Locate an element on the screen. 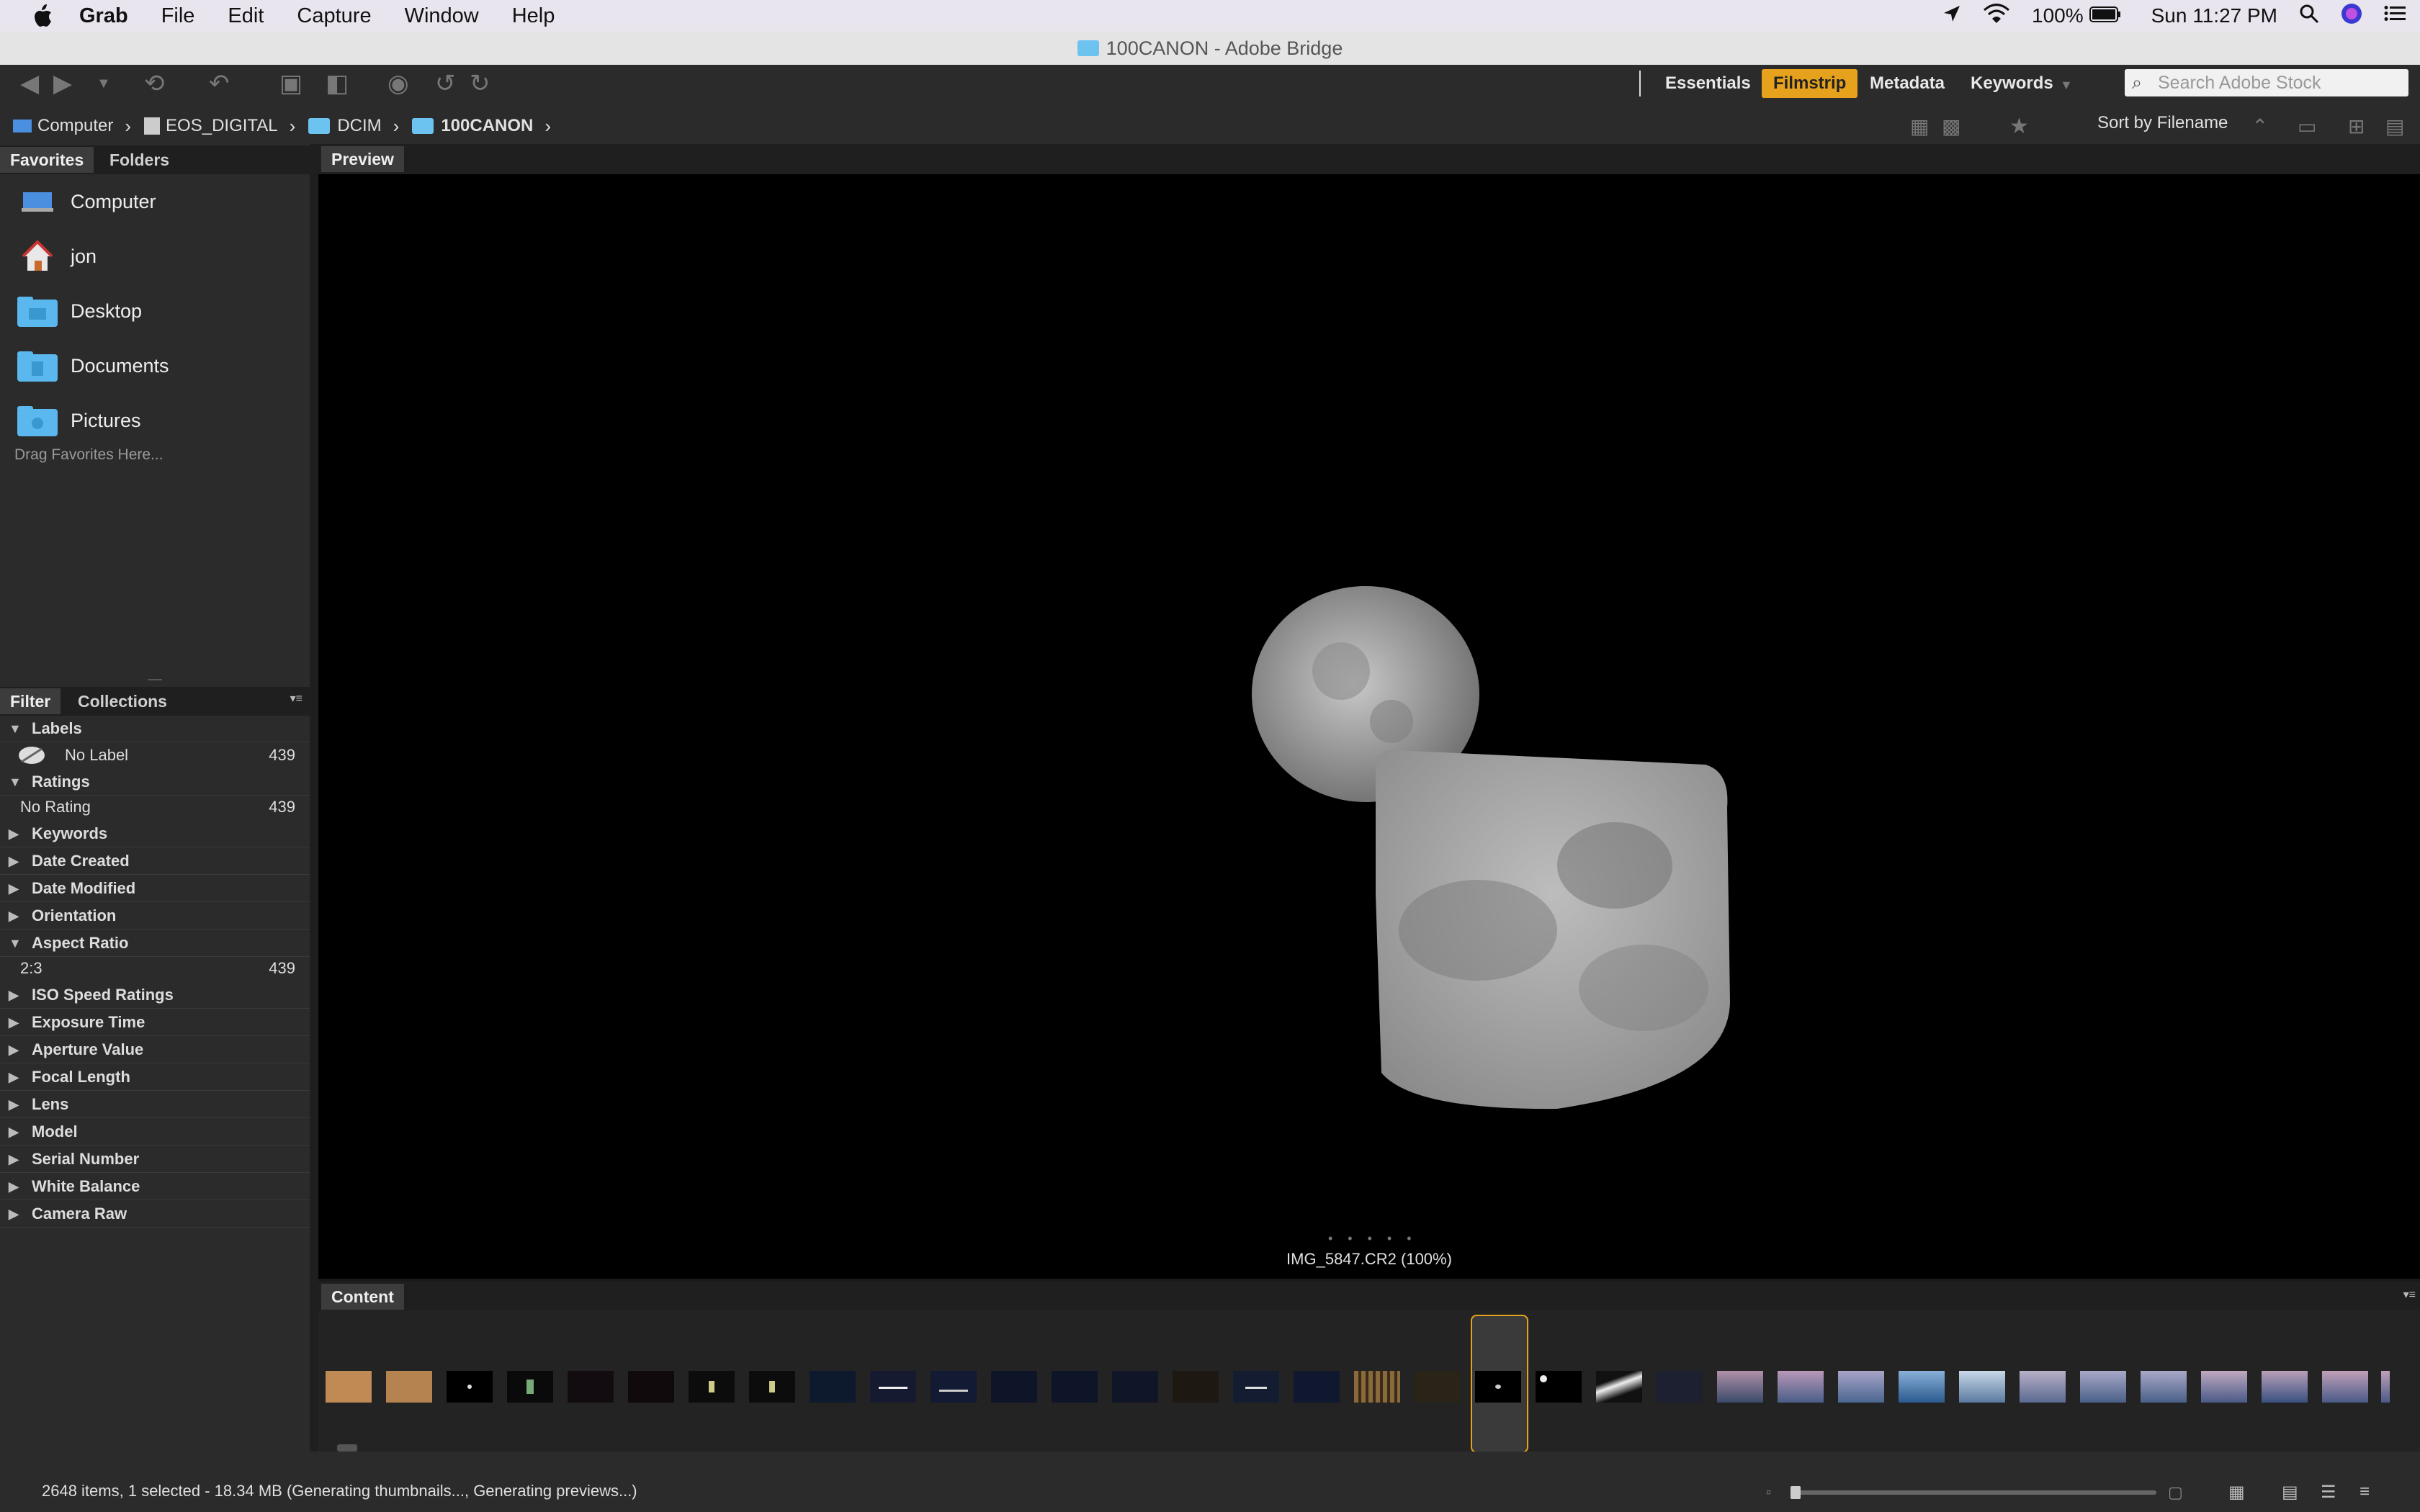  battery-icon is located at coordinates (2105, 15).